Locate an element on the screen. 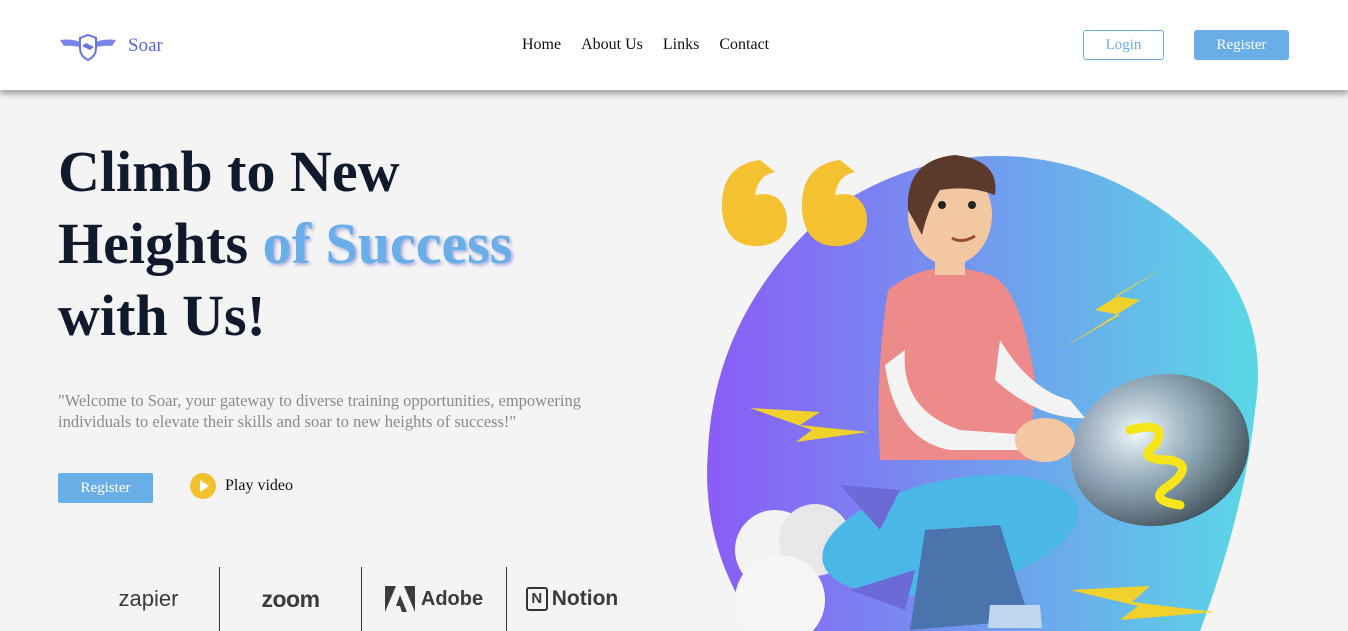 The width and height of the screenshot is (1348, 631). adobe-logo-text: Adobe is located at coordinates (452, 598).